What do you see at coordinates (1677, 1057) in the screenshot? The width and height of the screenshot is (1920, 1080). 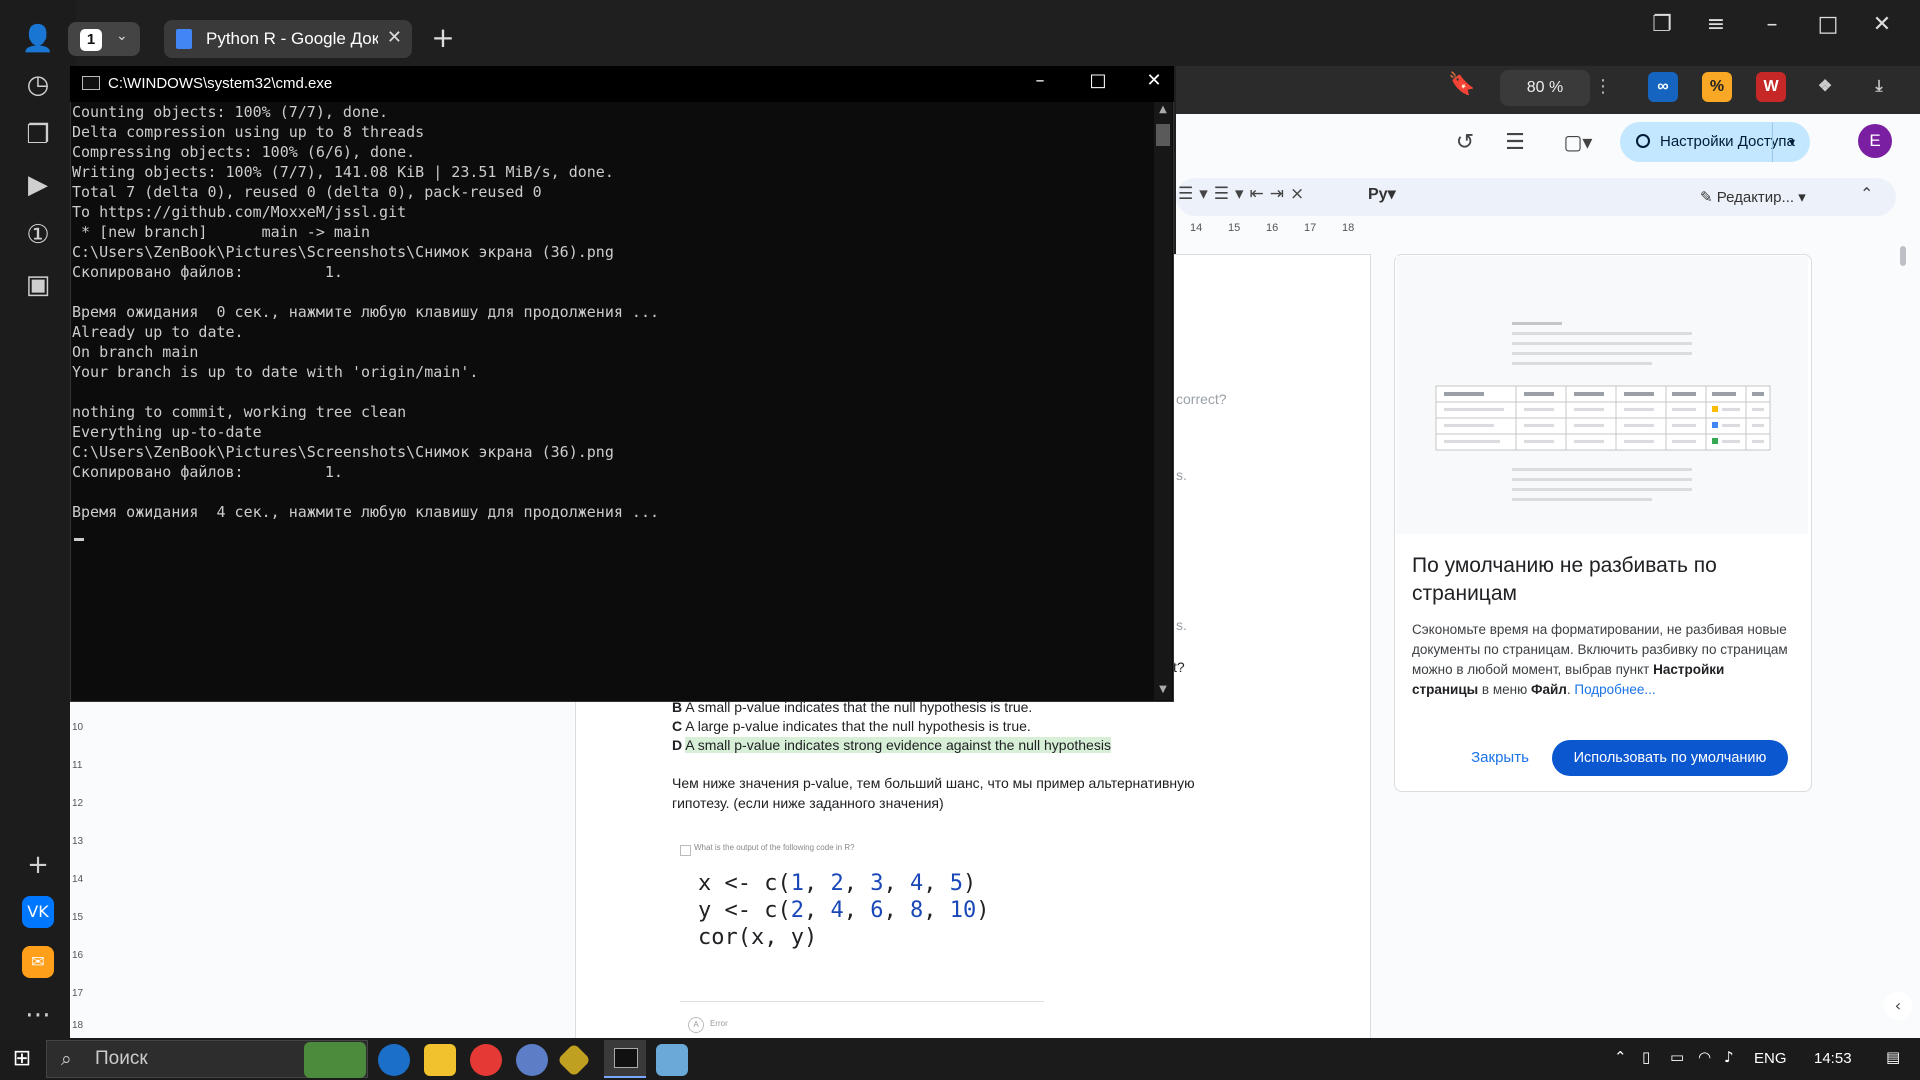 I see `battery-icon: ▭` at bounding box center [1677, 1057].